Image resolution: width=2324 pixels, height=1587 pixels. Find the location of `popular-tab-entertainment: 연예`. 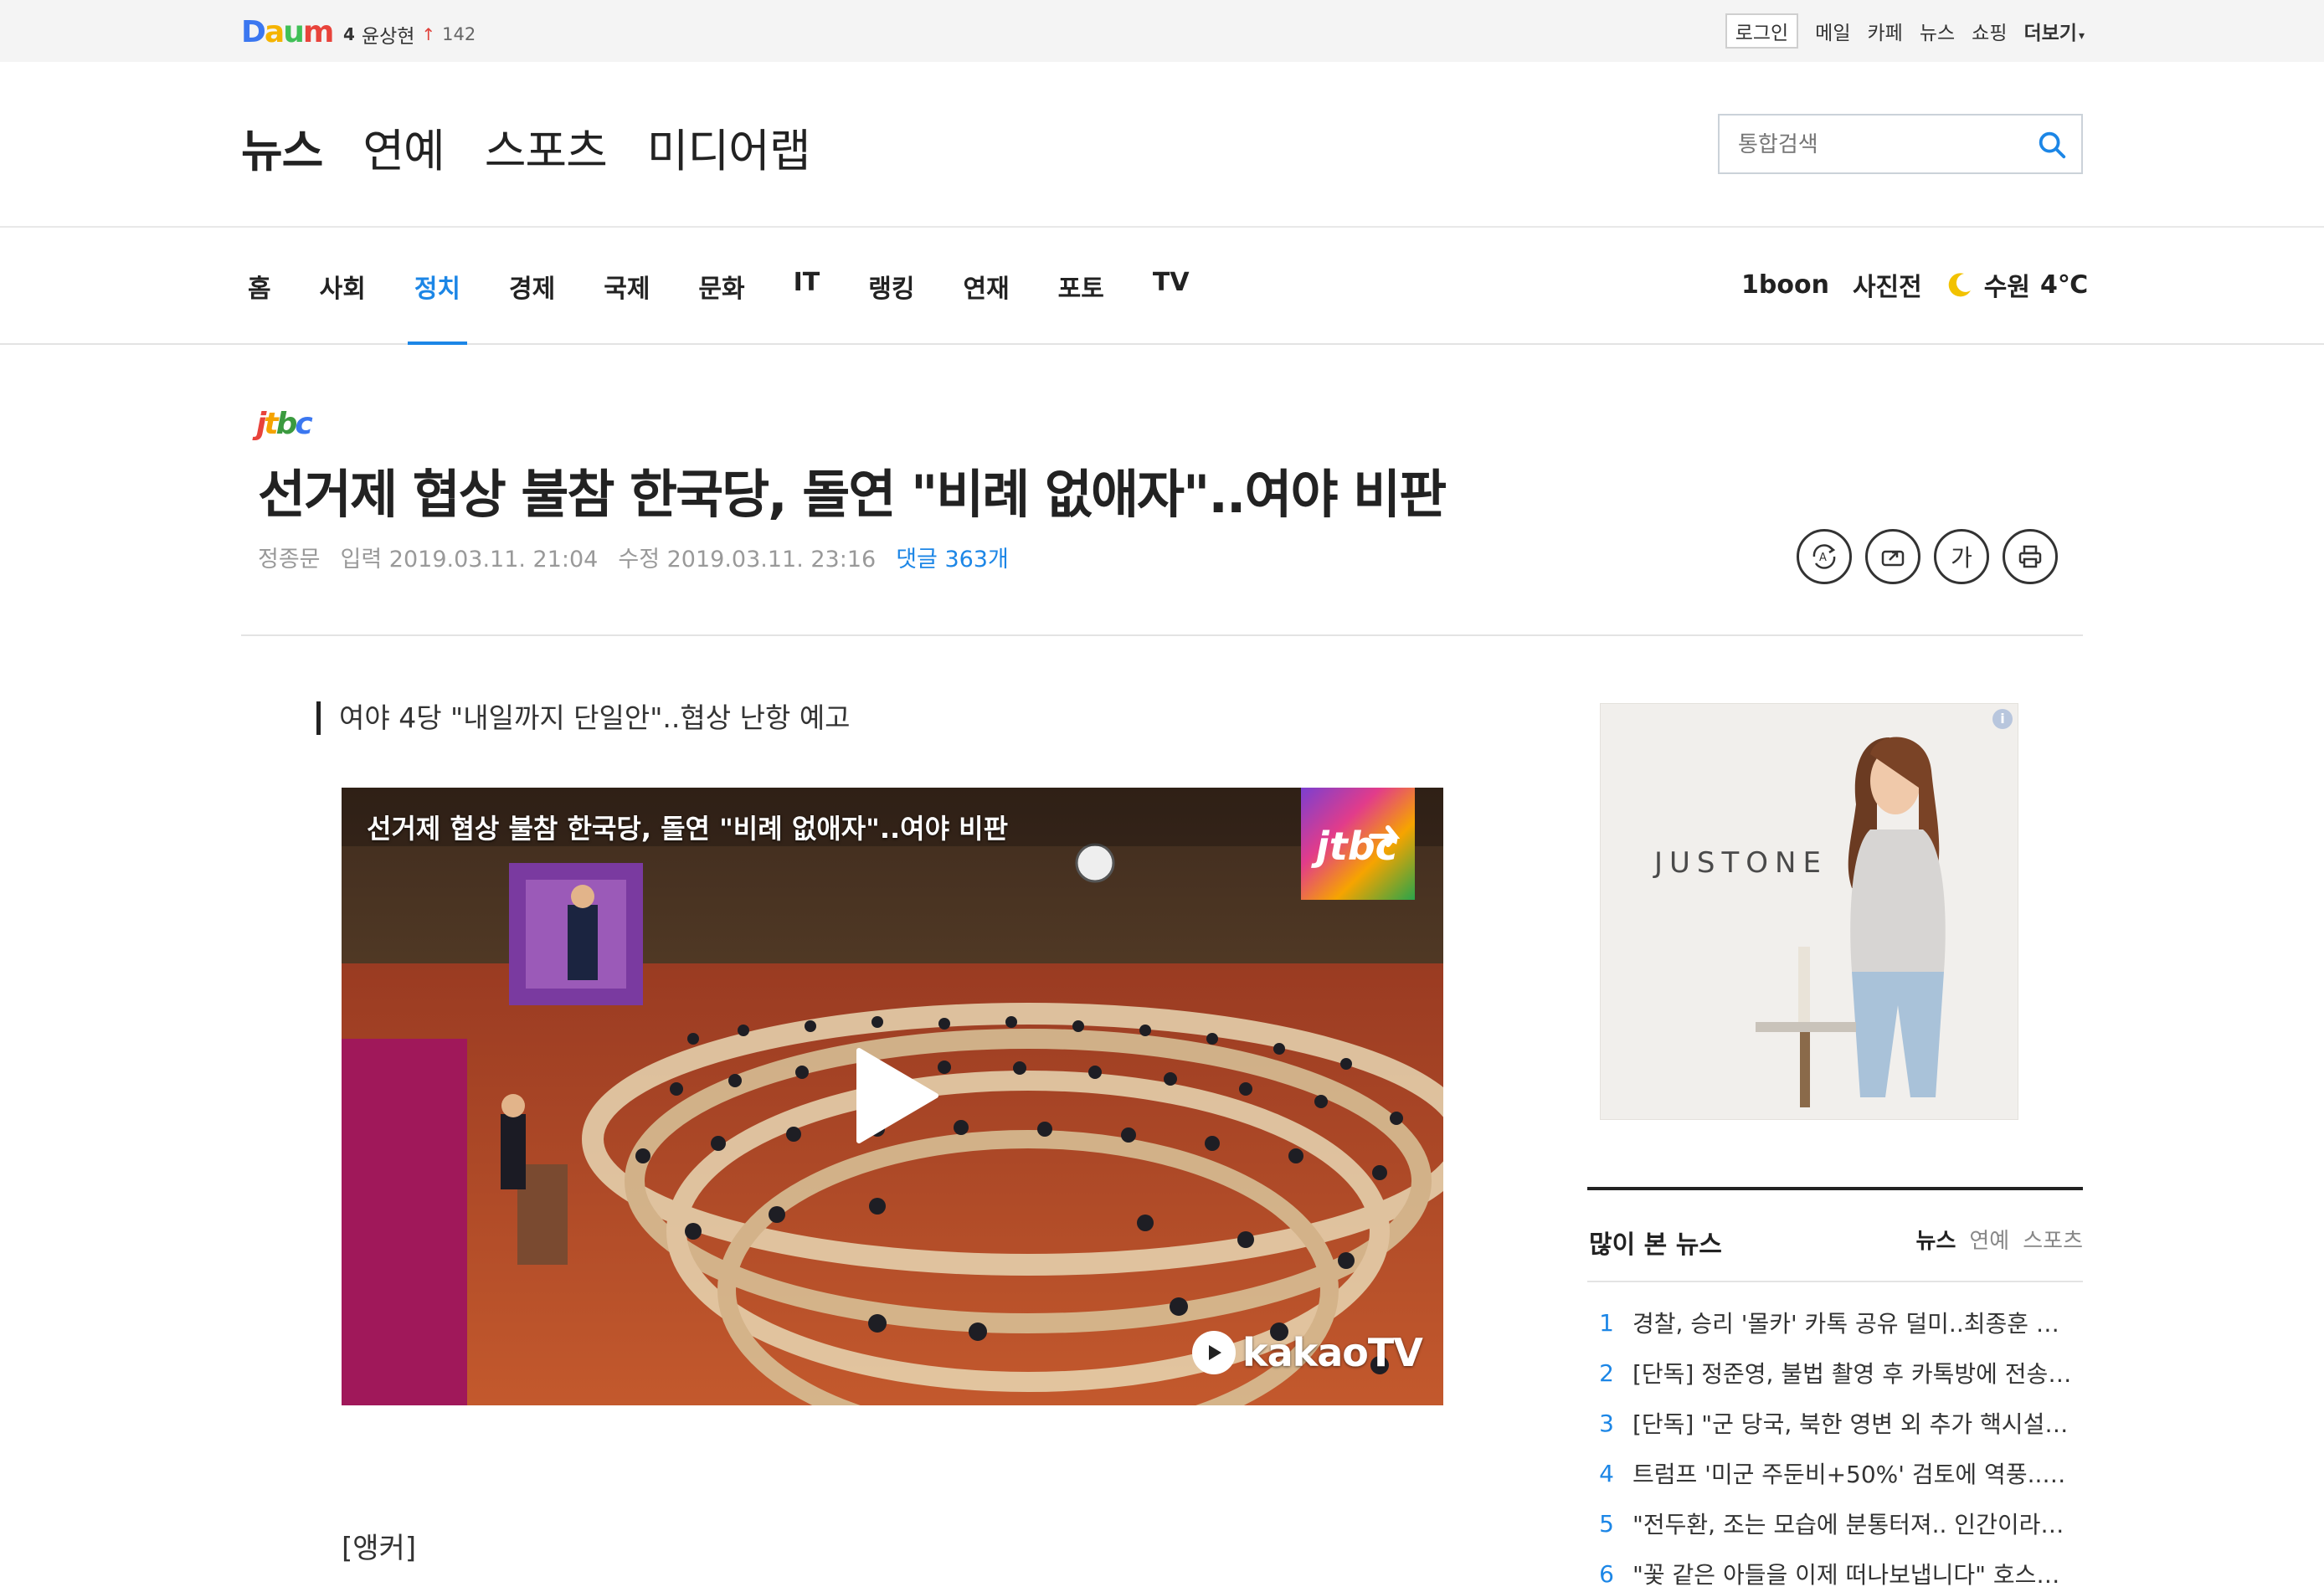

popular-tab-entertainment: 연예 is located at coordinates (1989, 1240).